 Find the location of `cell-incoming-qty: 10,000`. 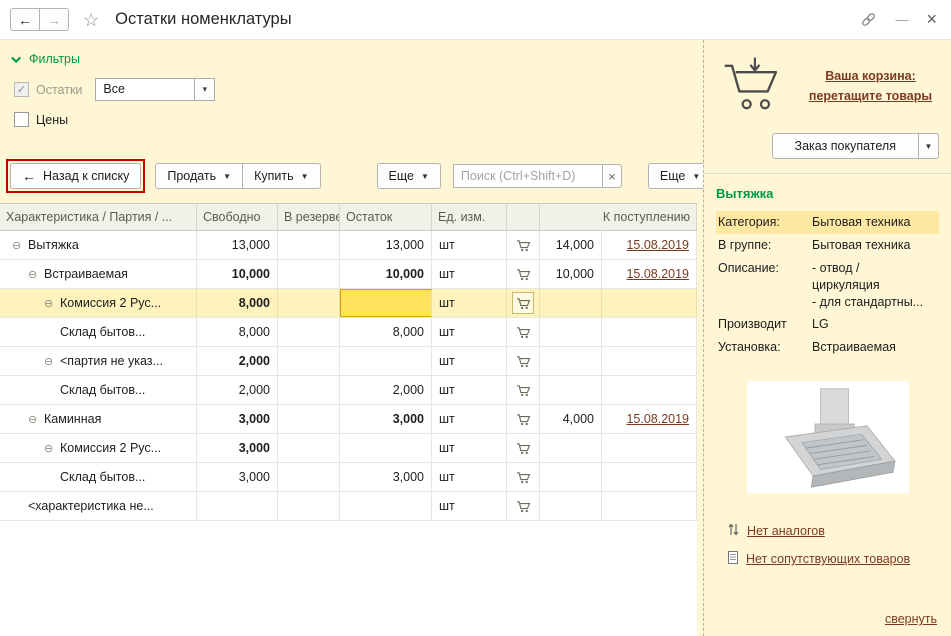

cell-incoming-qty: 10,000 is located at coordinates (571, 274).